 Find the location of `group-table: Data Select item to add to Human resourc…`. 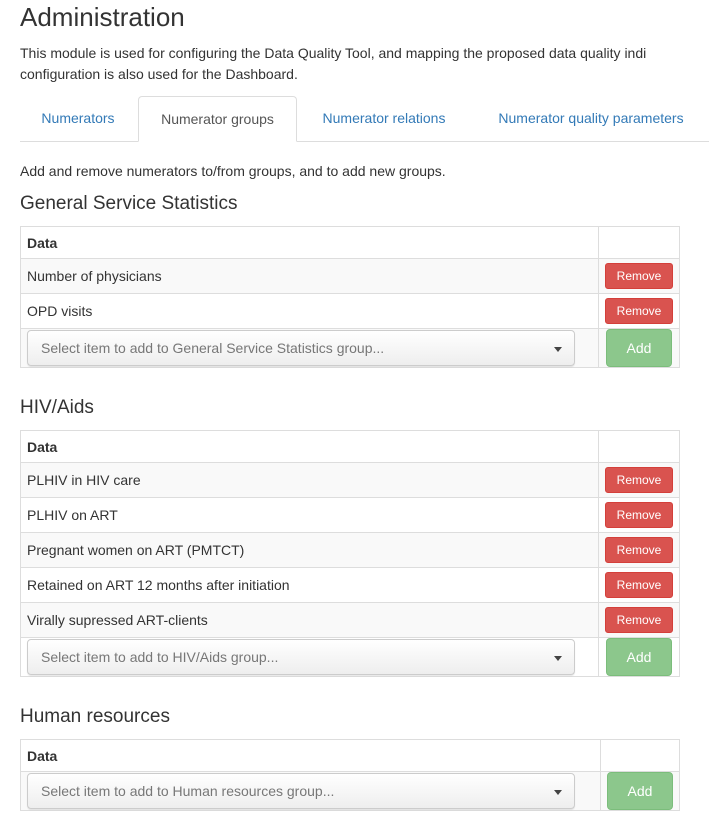

group-table: Data Select item to add to Human resourc… is located at coordinates (350, 775).